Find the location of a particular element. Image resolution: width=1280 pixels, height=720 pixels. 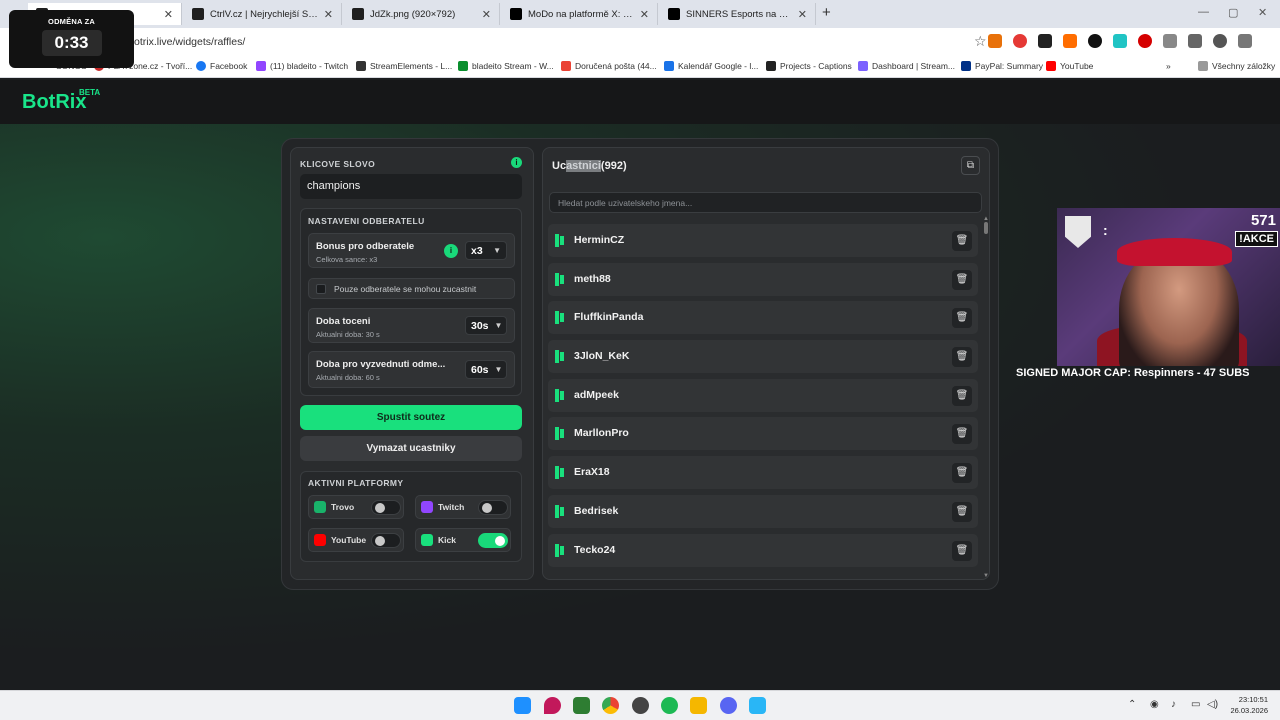

windows-start-icon is located at coordinates (522, 705).